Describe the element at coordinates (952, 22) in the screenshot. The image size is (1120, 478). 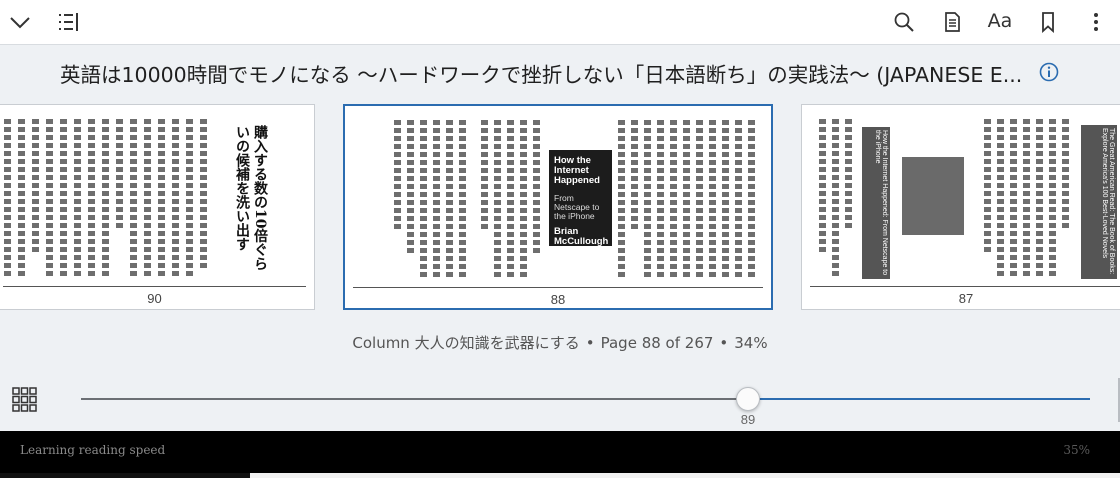
I see `notebook-icon` at that location.